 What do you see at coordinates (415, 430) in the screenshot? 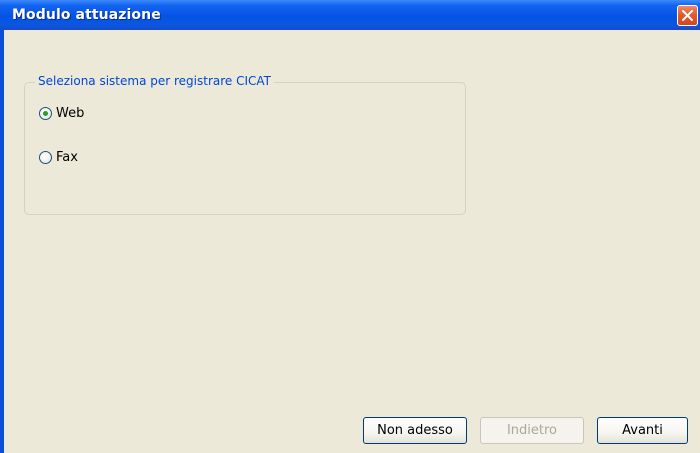
I see `not-now-button: Non adesso` at bounding box center [415, 430].